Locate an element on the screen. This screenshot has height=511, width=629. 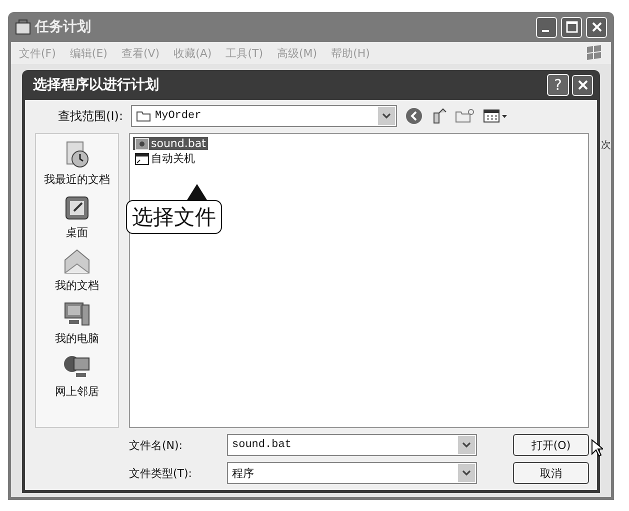
file-type-label: 文件类型(T): is located at coordinates (161, 473).